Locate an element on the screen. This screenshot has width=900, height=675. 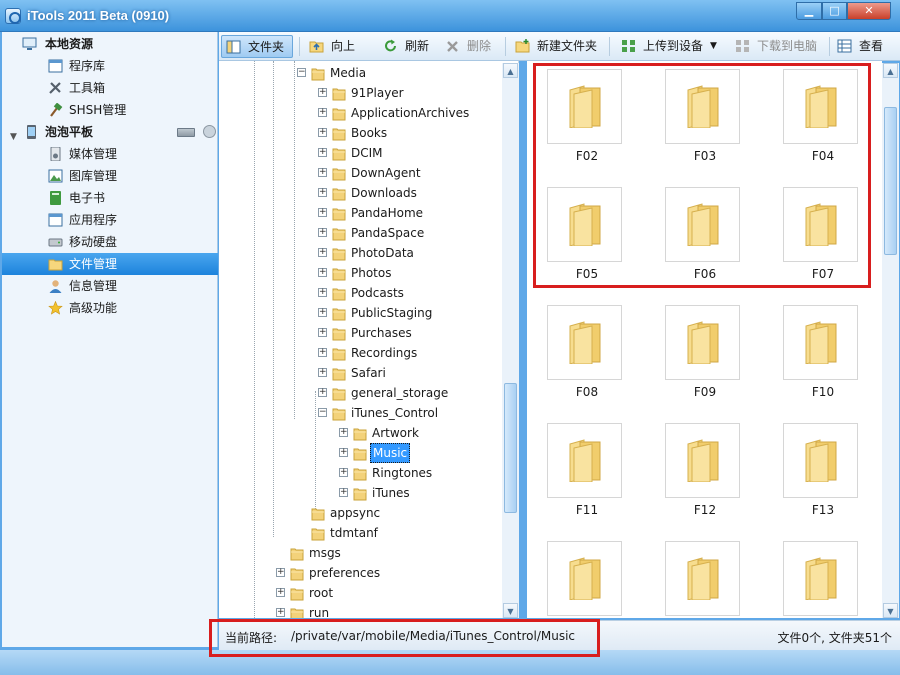
tree-node: + PandaSpace is located at coordinates (359, 233).